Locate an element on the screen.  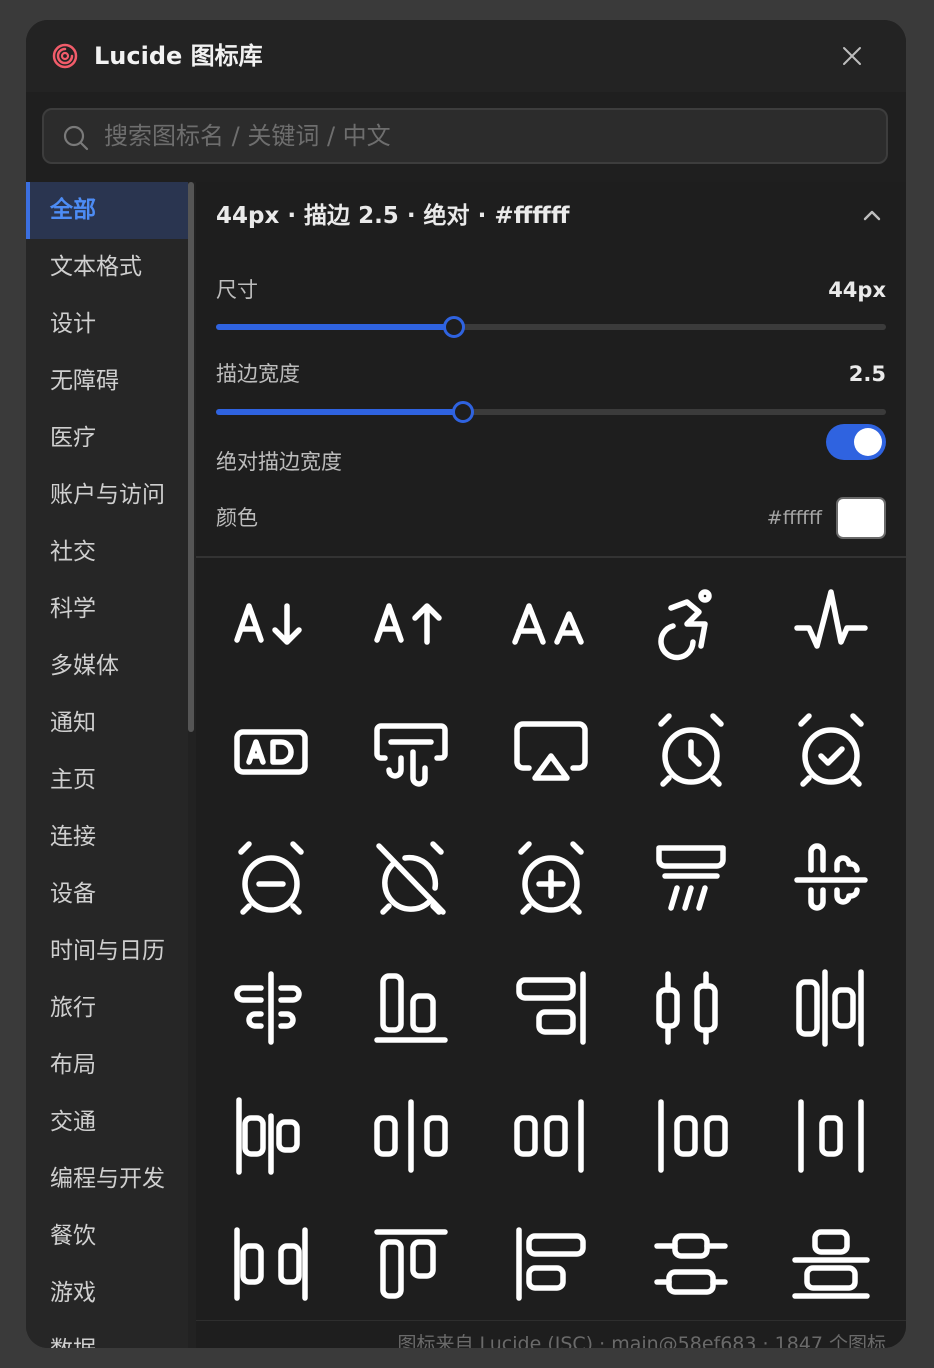
stroke-value: 2.5 is located at coordinates (867, 374).